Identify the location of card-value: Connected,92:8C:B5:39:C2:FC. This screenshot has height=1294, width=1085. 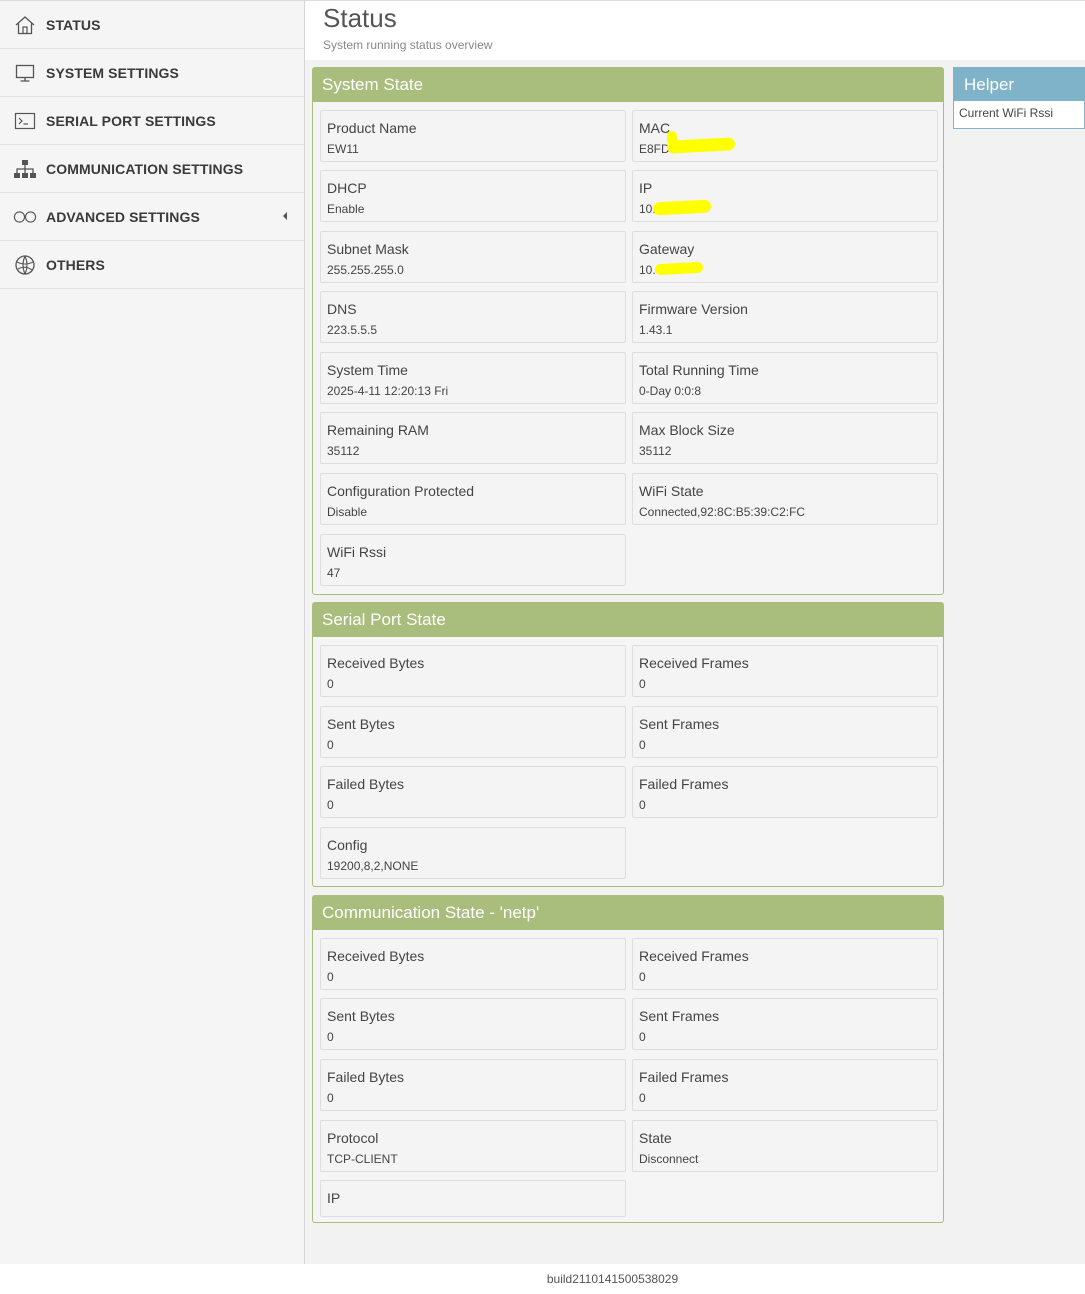
(722, 512).